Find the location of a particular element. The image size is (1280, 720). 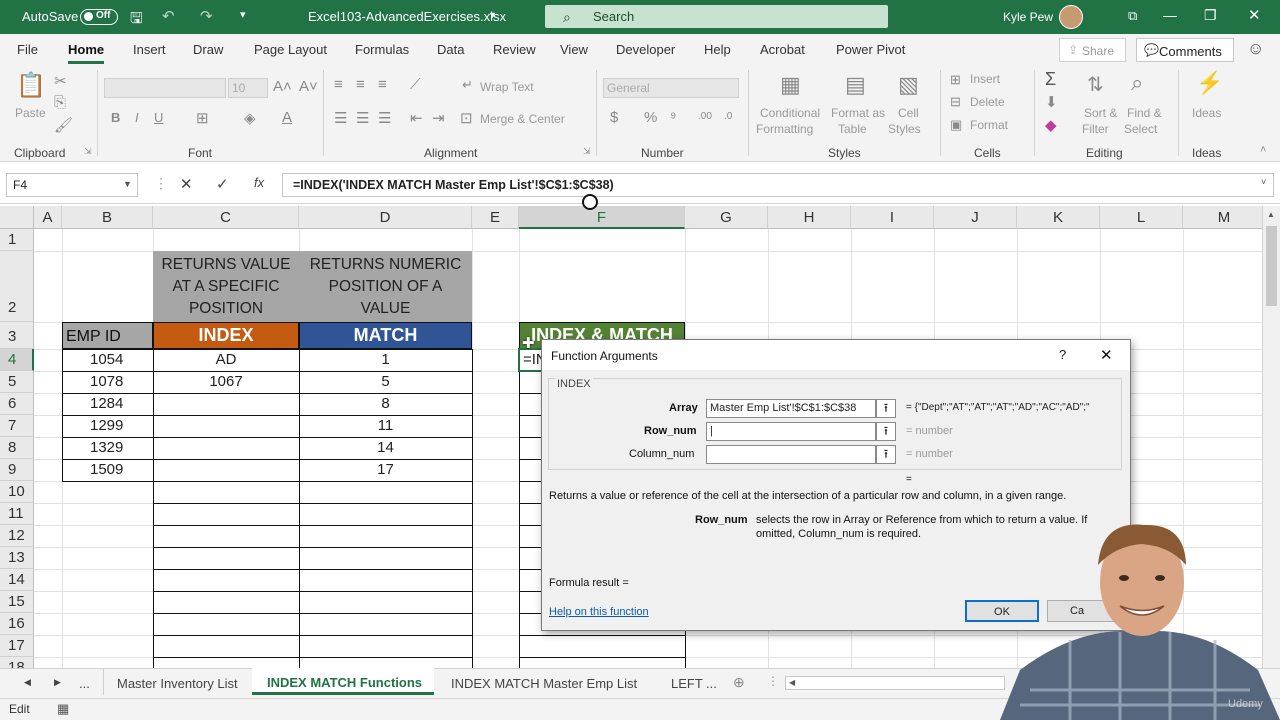

format-as-table-icon: ▤ is located at coordinates (855, 85).